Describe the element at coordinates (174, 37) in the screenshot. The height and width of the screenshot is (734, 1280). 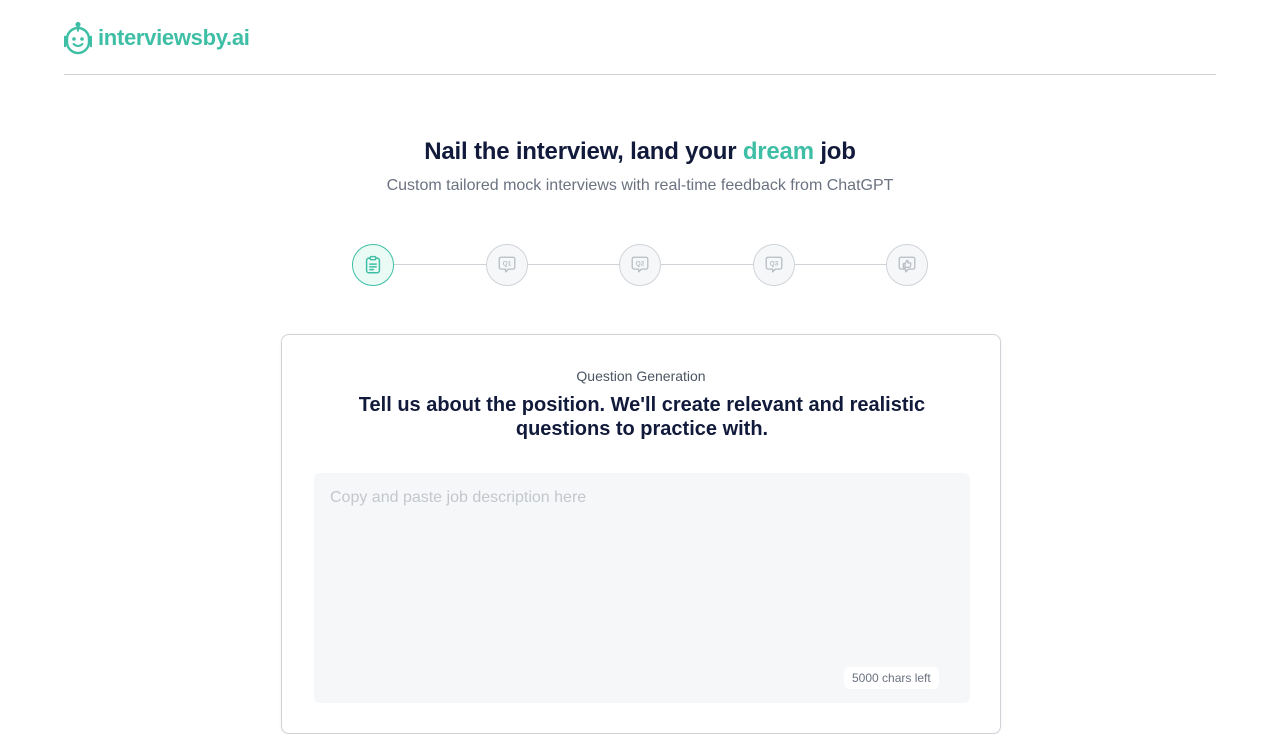
I see `brand-name: interviewsby.ai` at that location.